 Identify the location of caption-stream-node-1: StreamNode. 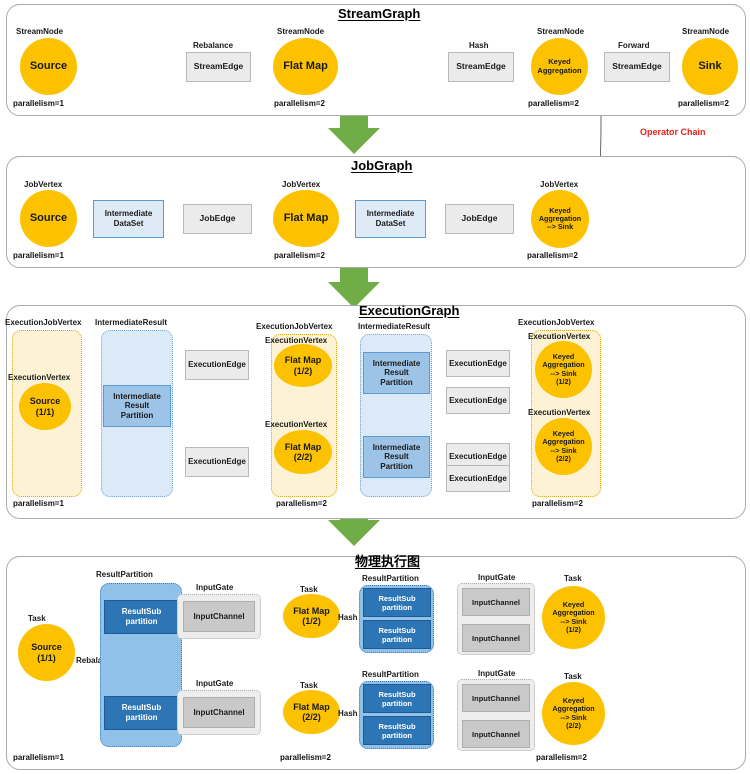
(40, 31).